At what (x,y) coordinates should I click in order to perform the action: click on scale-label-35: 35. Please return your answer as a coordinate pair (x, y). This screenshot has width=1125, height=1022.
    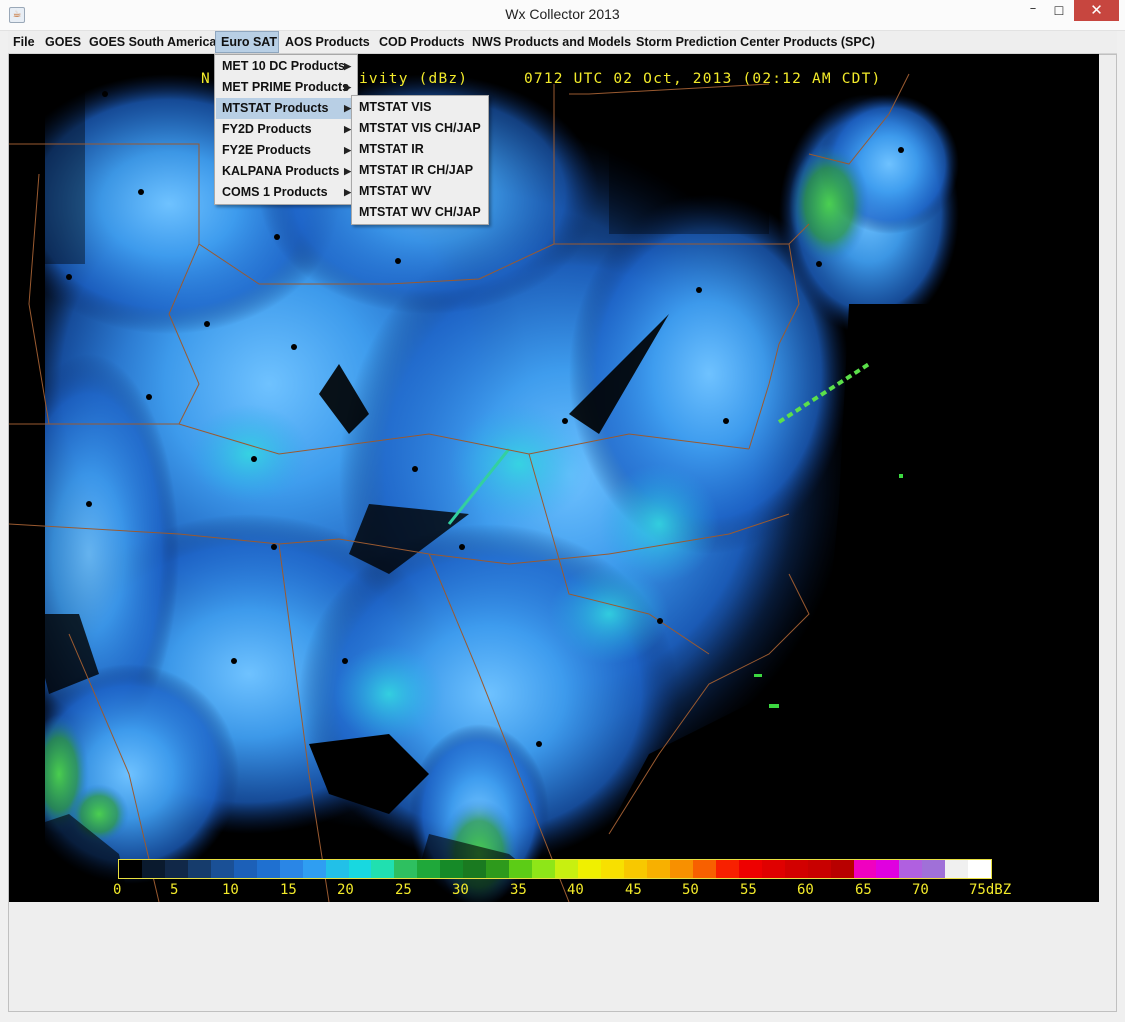
    Looking at the image, I should click on (518, 890).